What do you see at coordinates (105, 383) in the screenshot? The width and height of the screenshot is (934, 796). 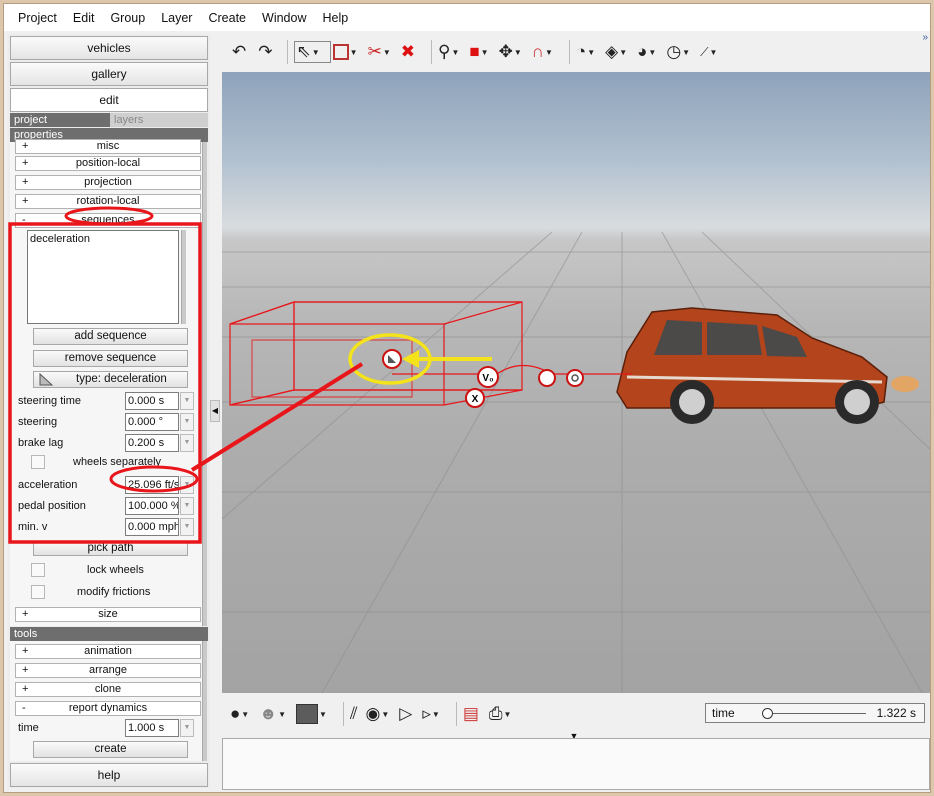 I see `annotation-rect-sequence-panel` at bounding box center [105, 383].